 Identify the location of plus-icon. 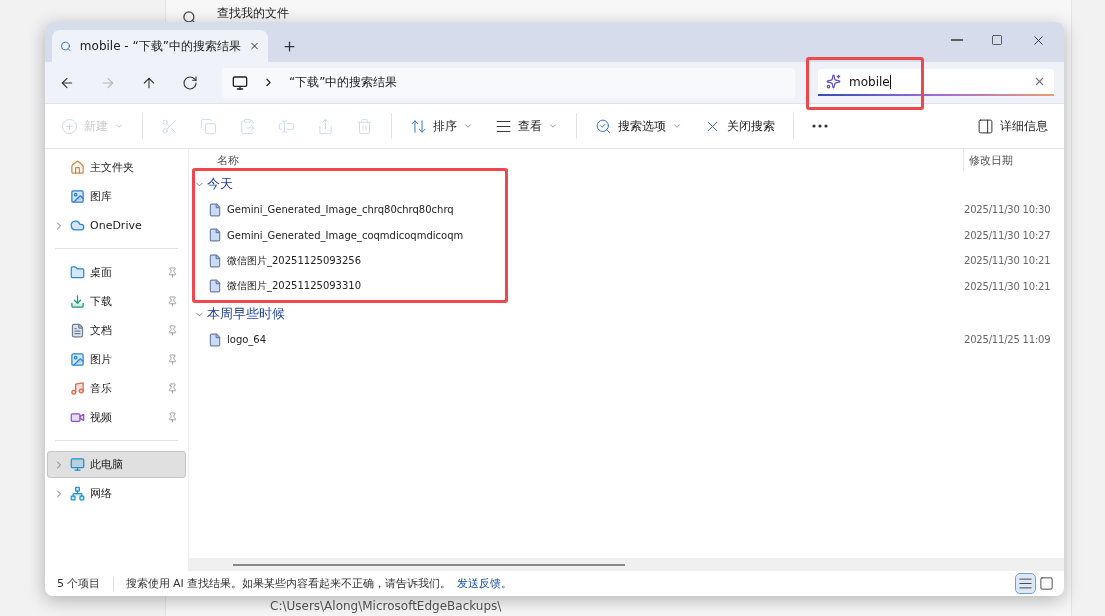
(289, 46).